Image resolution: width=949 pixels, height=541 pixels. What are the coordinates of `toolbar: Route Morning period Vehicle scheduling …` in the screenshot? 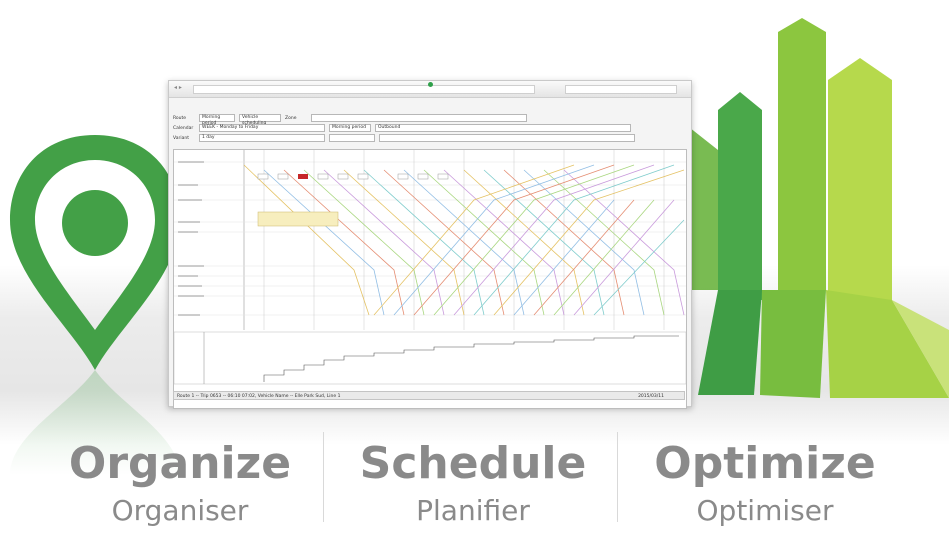 It's located at (429, 128).